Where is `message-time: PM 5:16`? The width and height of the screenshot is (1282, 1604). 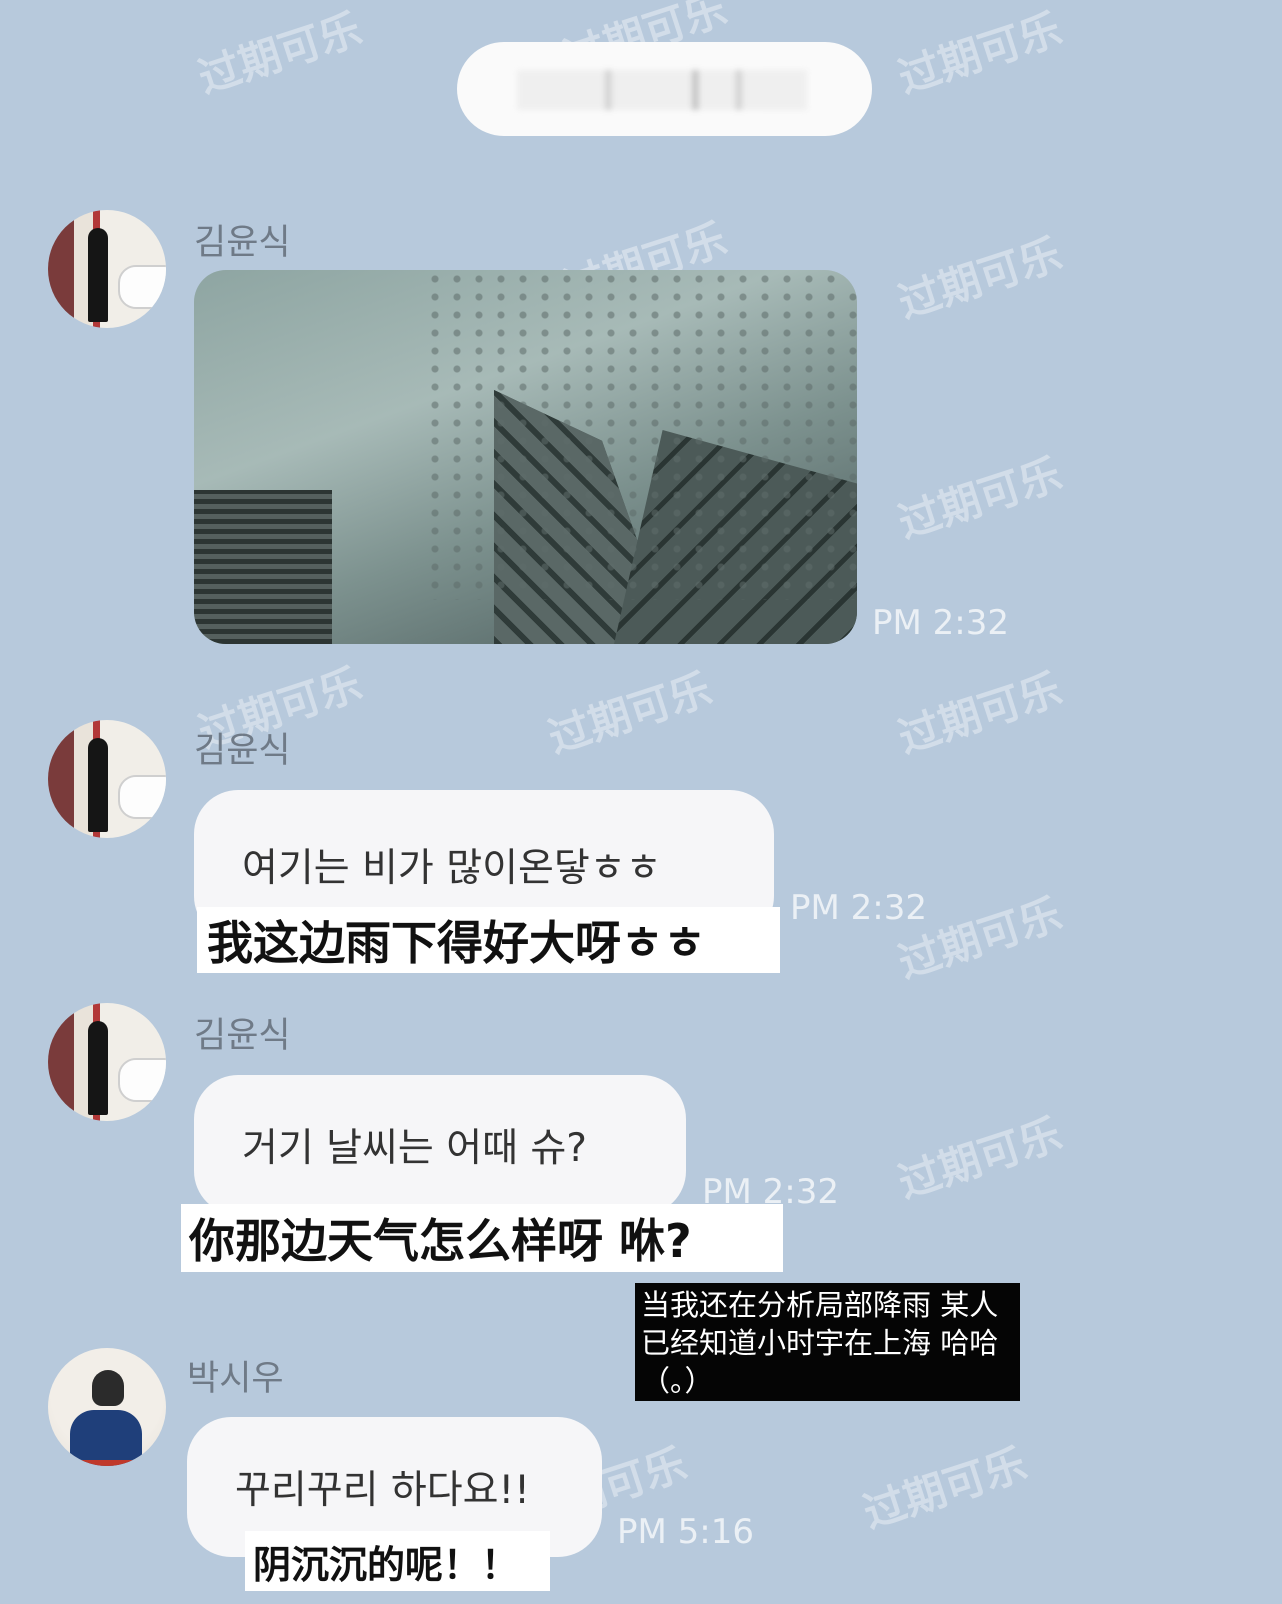 message-time: PM 5:16 is located at coordinates (685, 1532).